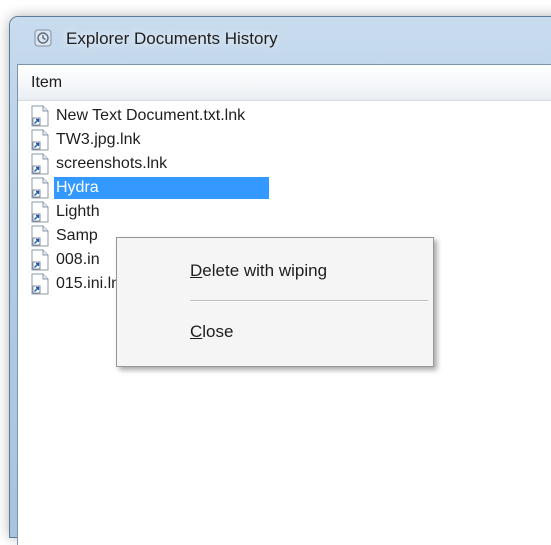 The image size is (551, 545). Describe the element at coordinates (98, 139) in the screenshot. I see `list-item-label: TW3.jpg.lnk` at that location.